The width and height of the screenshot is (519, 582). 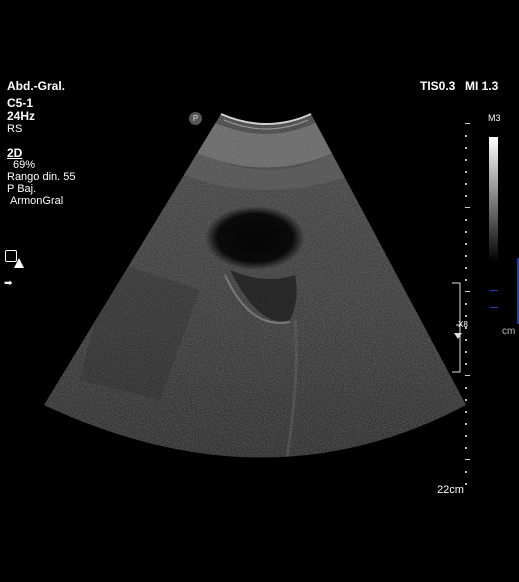 I want to click on map-label: M3, so click(x=494, y=118).